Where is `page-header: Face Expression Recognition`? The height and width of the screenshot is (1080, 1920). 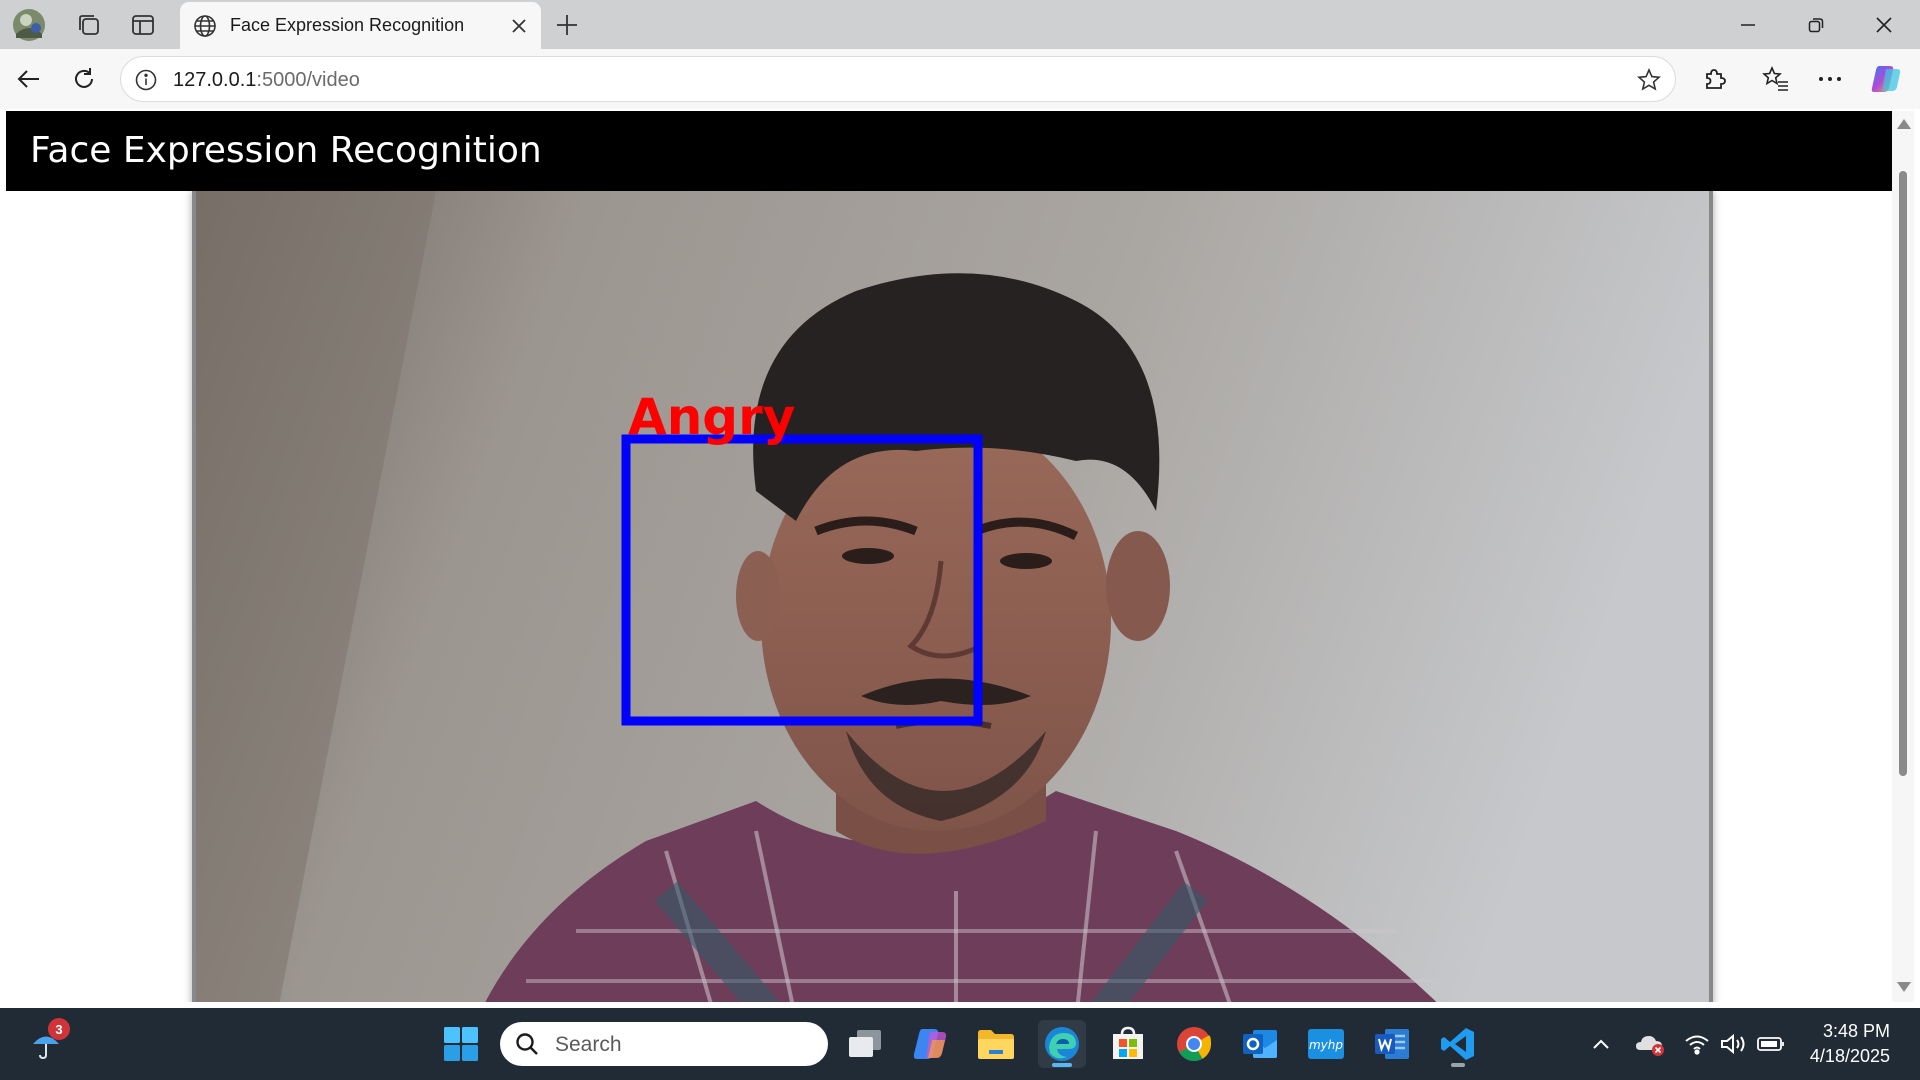 page-header: Face Expression Recognition is located at coordinates (949, 151).